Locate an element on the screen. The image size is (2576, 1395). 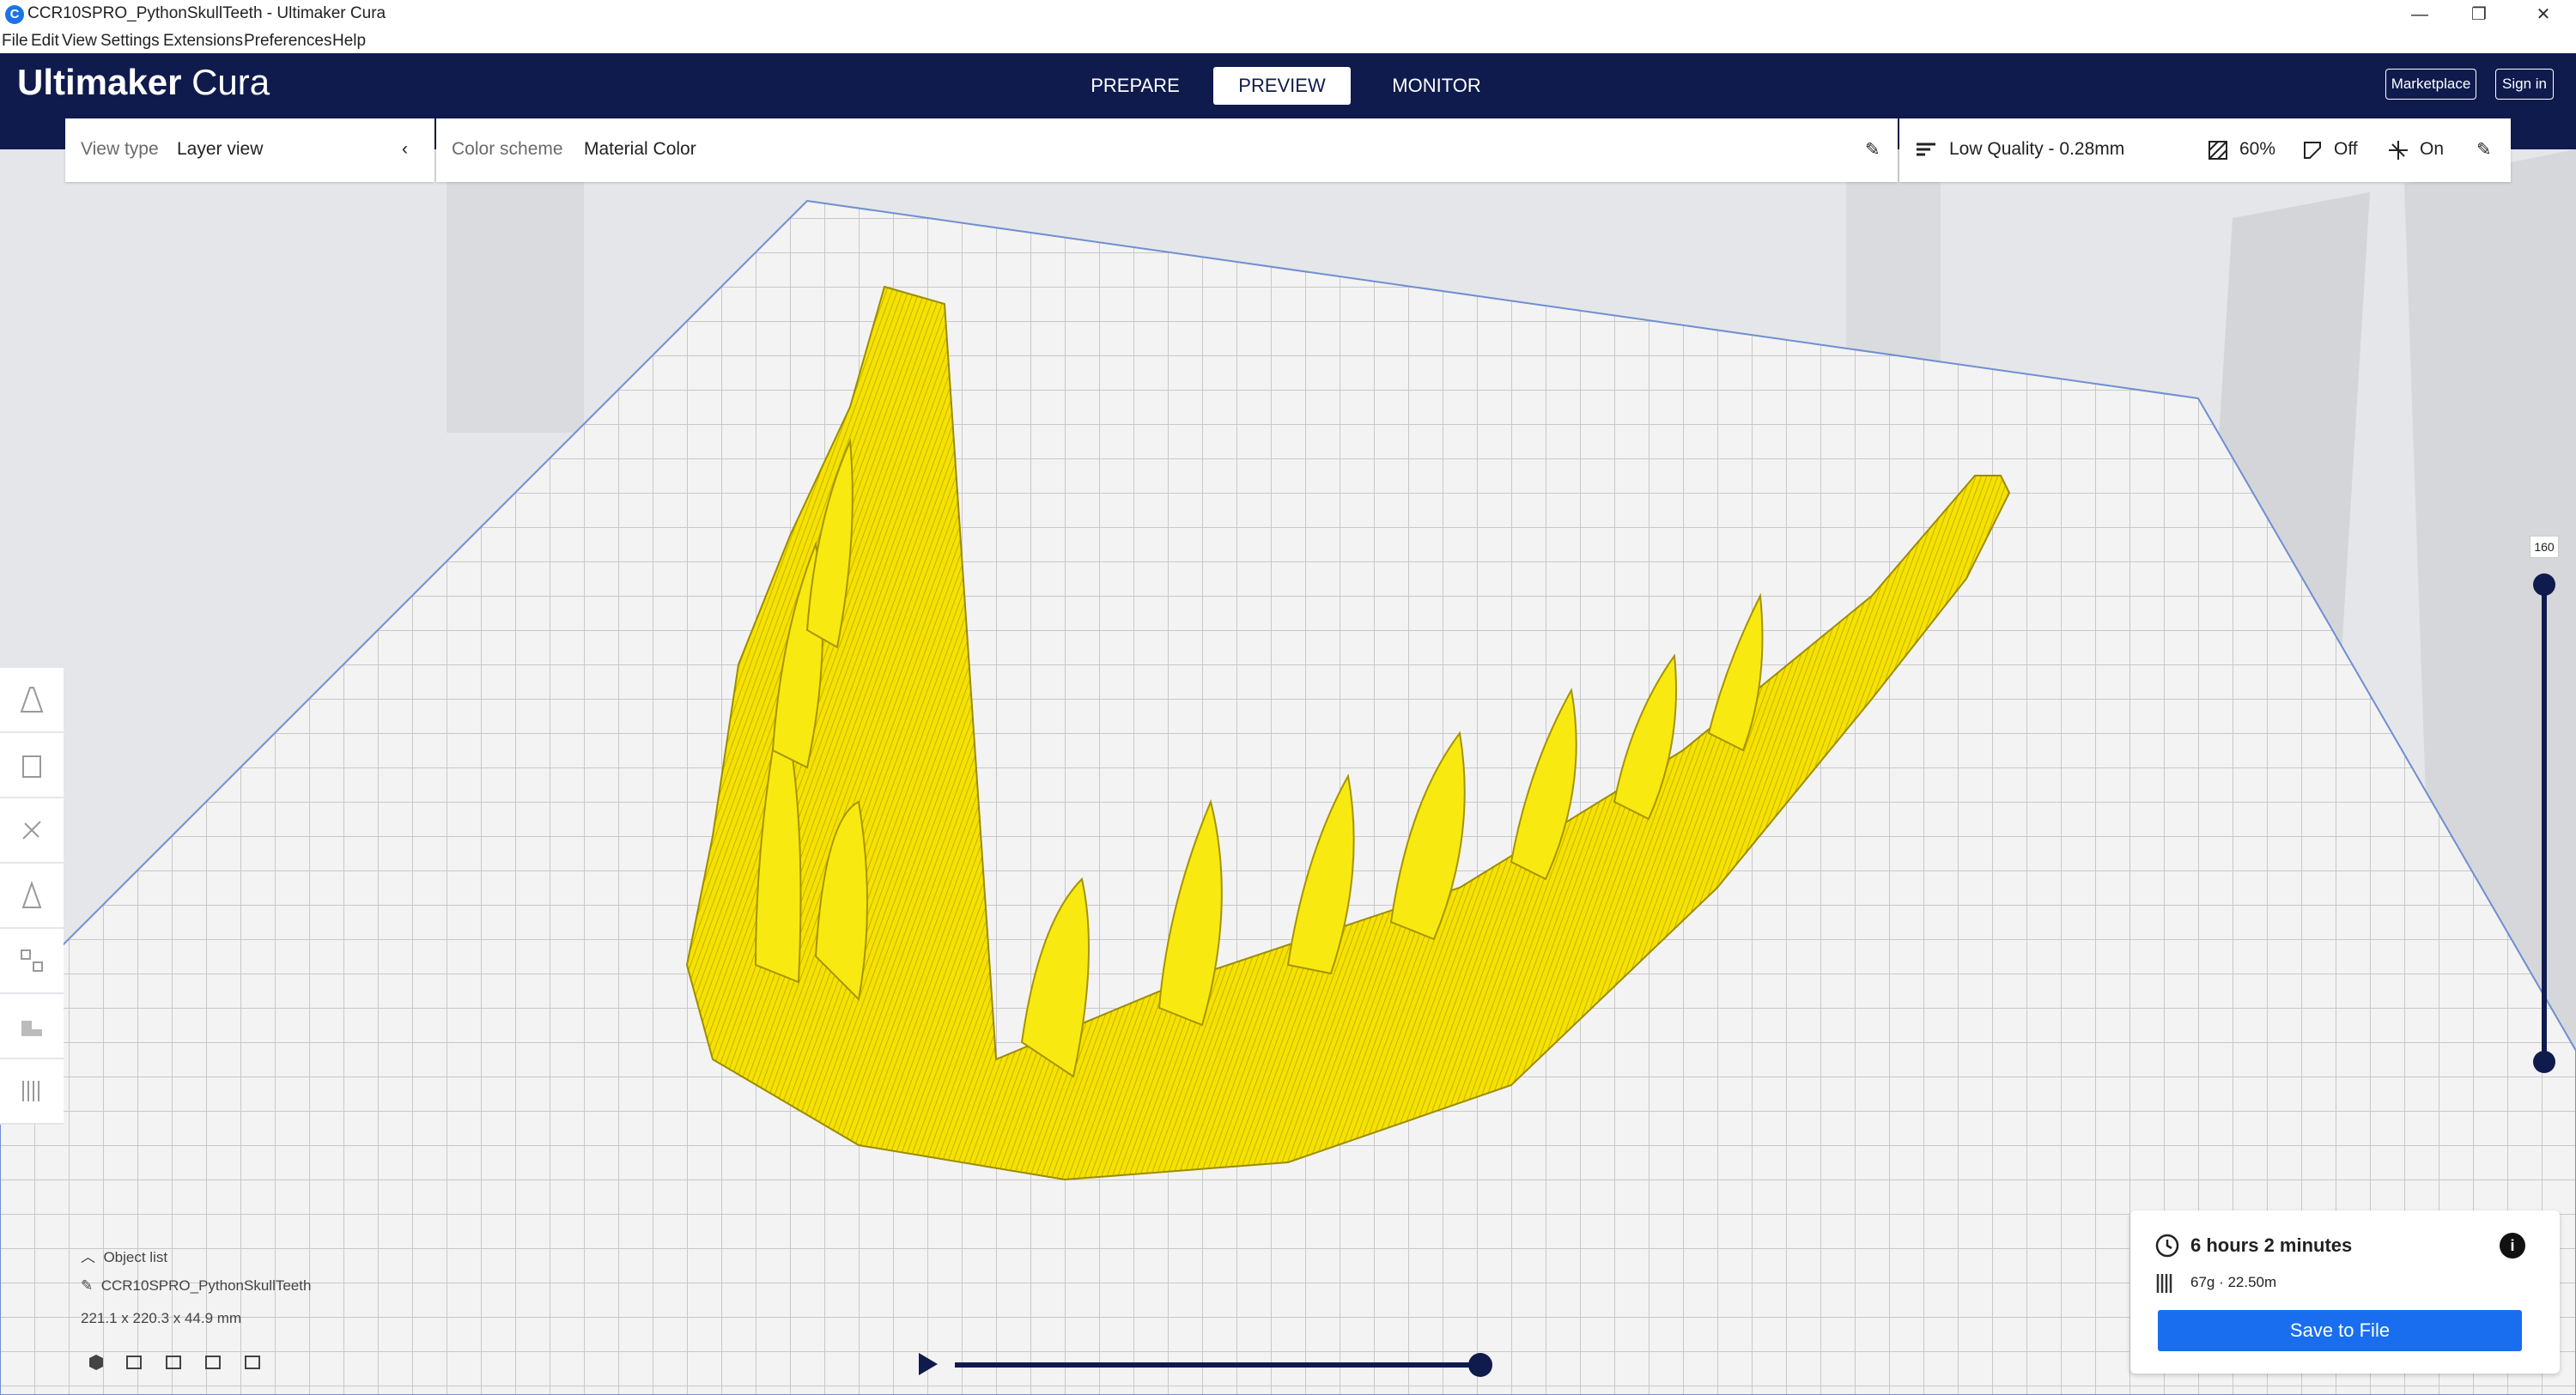
menu-edit: Edit is located at coordinates (45, 41).